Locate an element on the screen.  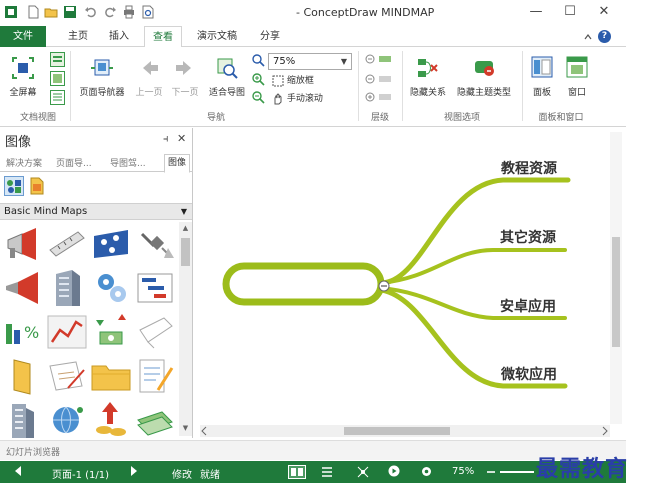
document-pen-icon is located at coordinates (67, 376).